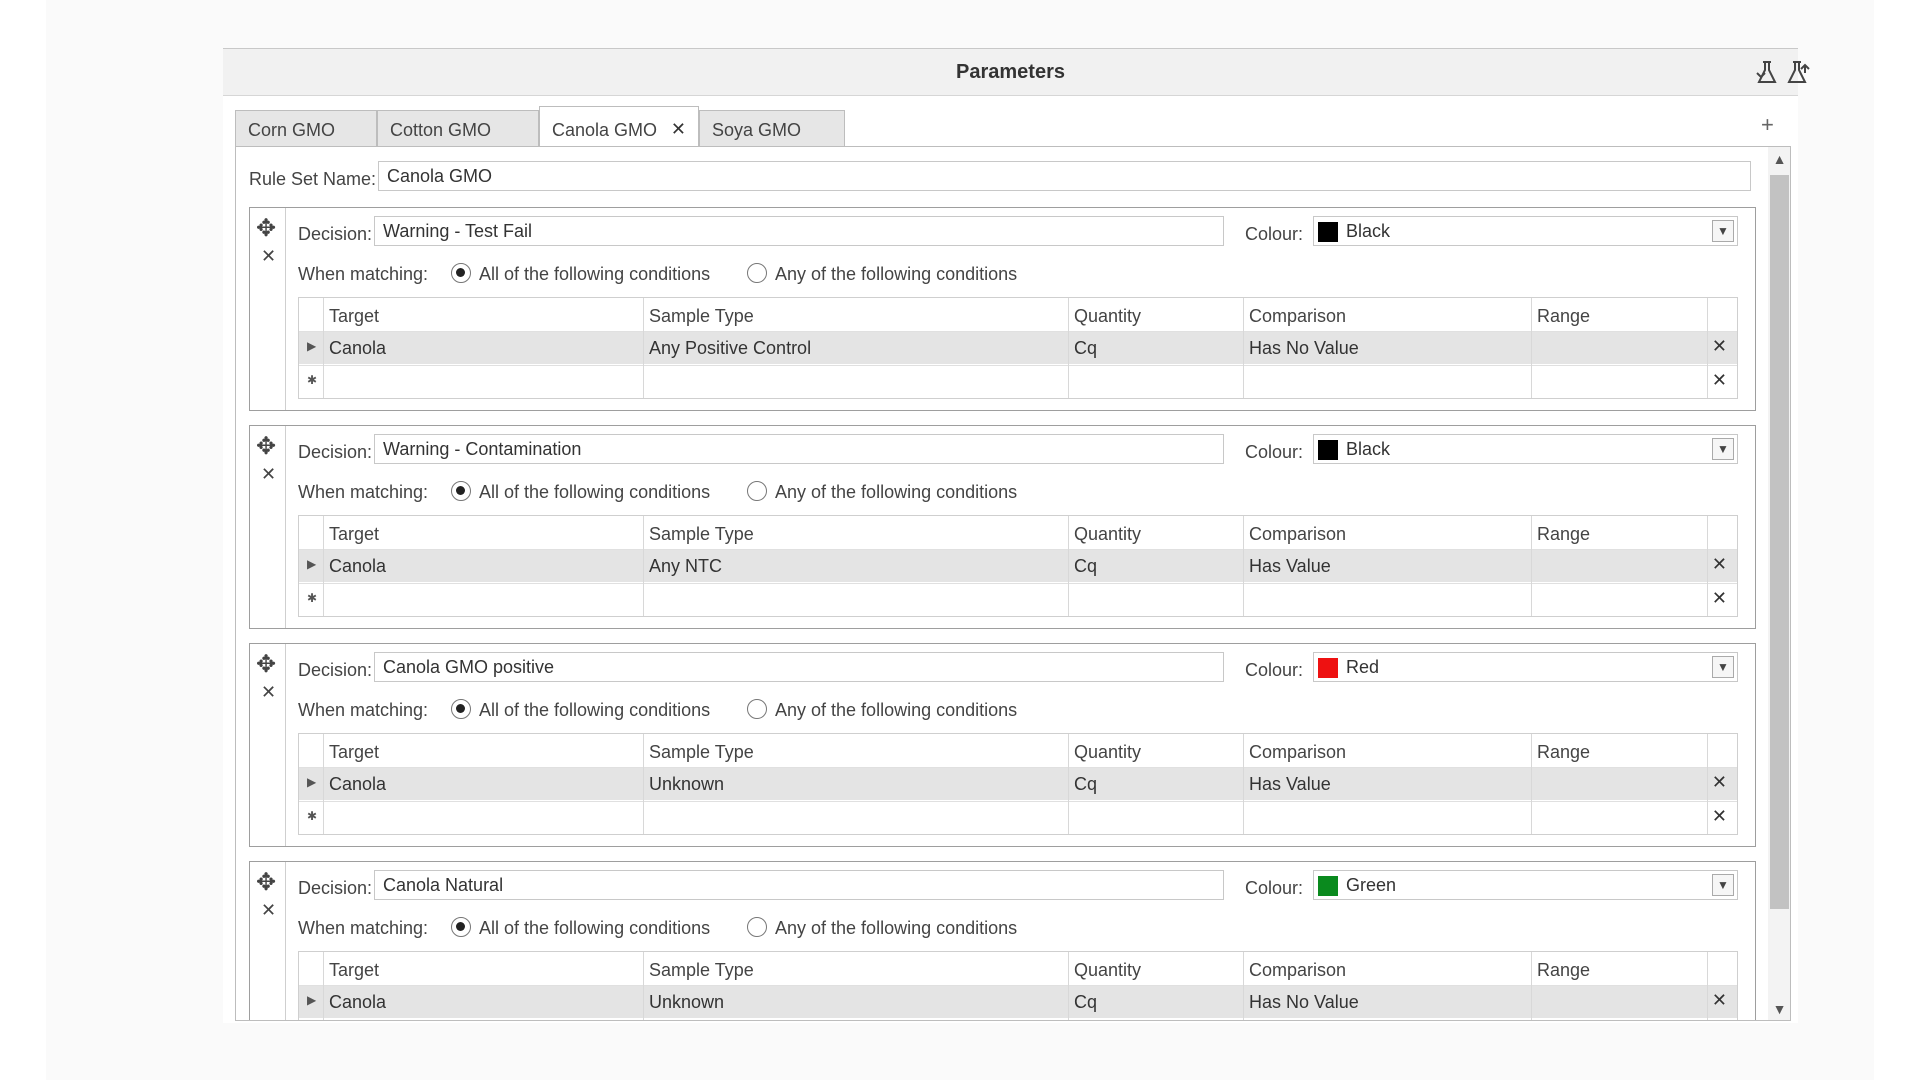 The image size is (1920, 1080). What do you see at coordinates (306, 128) in the screenshot?
I see `tab-corn-gmo: Corn GMO` at bounding box center [306, 128].